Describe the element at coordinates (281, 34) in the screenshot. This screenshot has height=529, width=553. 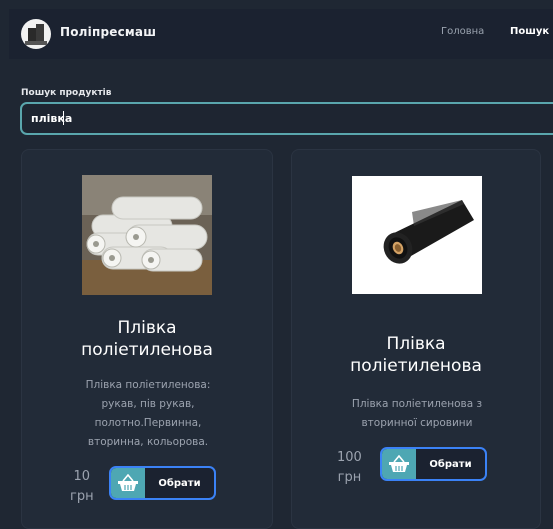
I see `top-navbar: Поліпресмаш Головна Пошук` at that location.